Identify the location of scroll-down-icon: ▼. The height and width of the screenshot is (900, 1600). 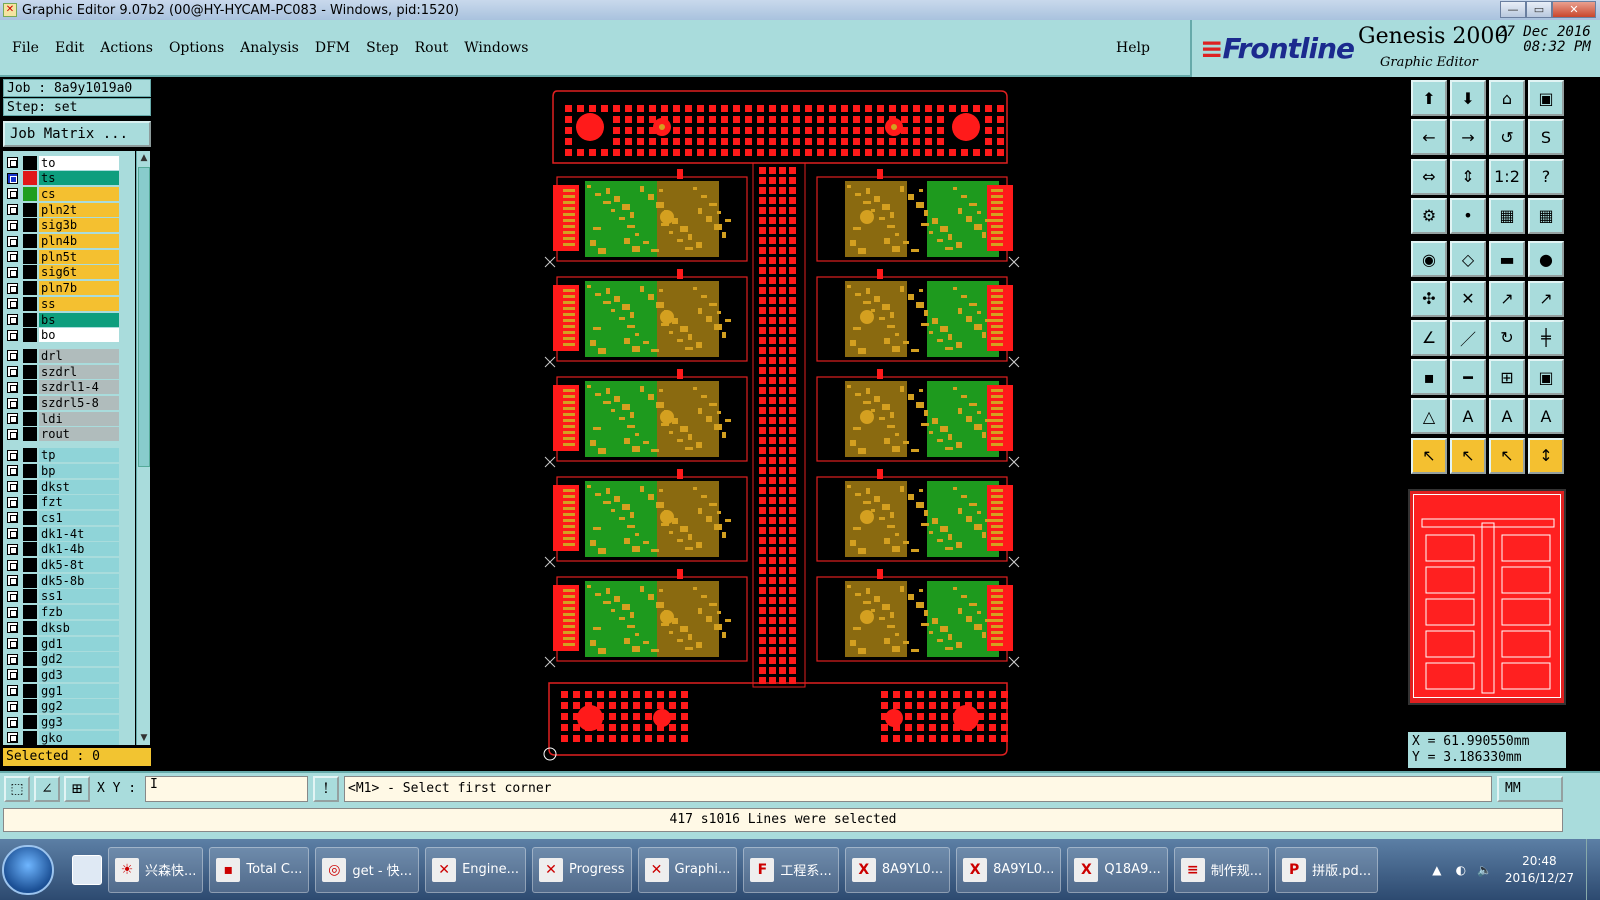
(144, 738).